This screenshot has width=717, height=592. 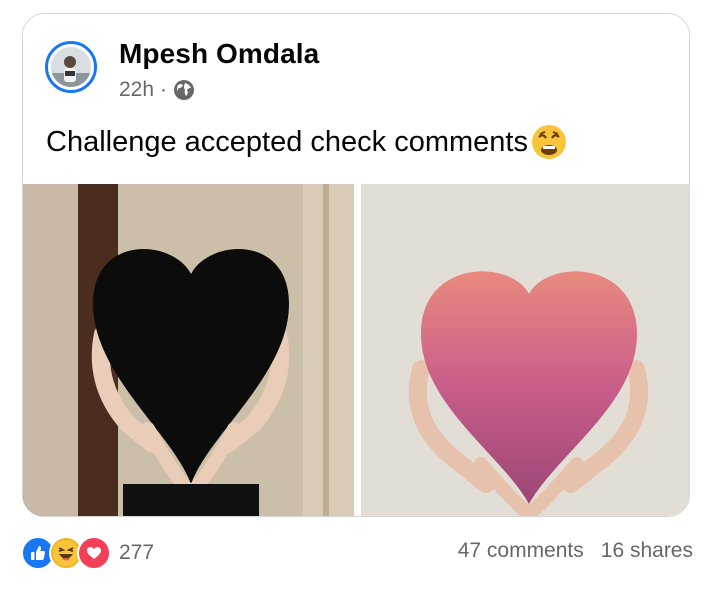 I want to click on post-meta: 22h ·, so click(x=157, y=90).